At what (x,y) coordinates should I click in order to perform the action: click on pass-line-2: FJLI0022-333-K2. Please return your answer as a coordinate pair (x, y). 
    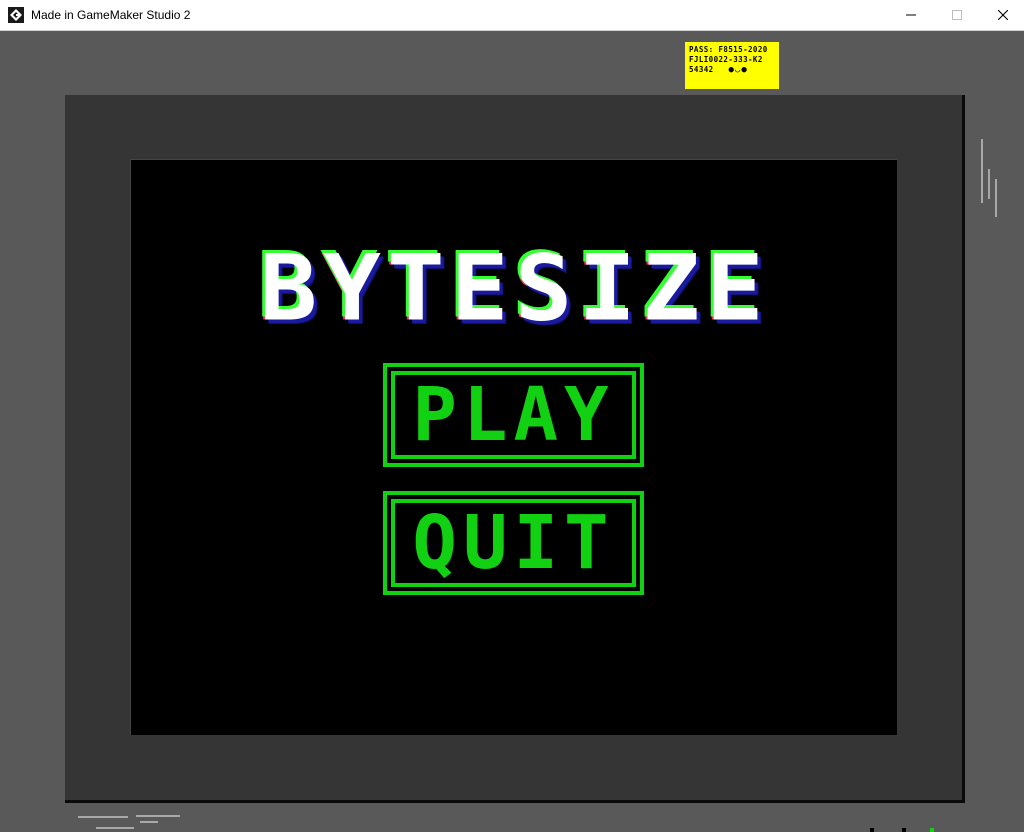
    Looking at the image, I should click on (726, 59).